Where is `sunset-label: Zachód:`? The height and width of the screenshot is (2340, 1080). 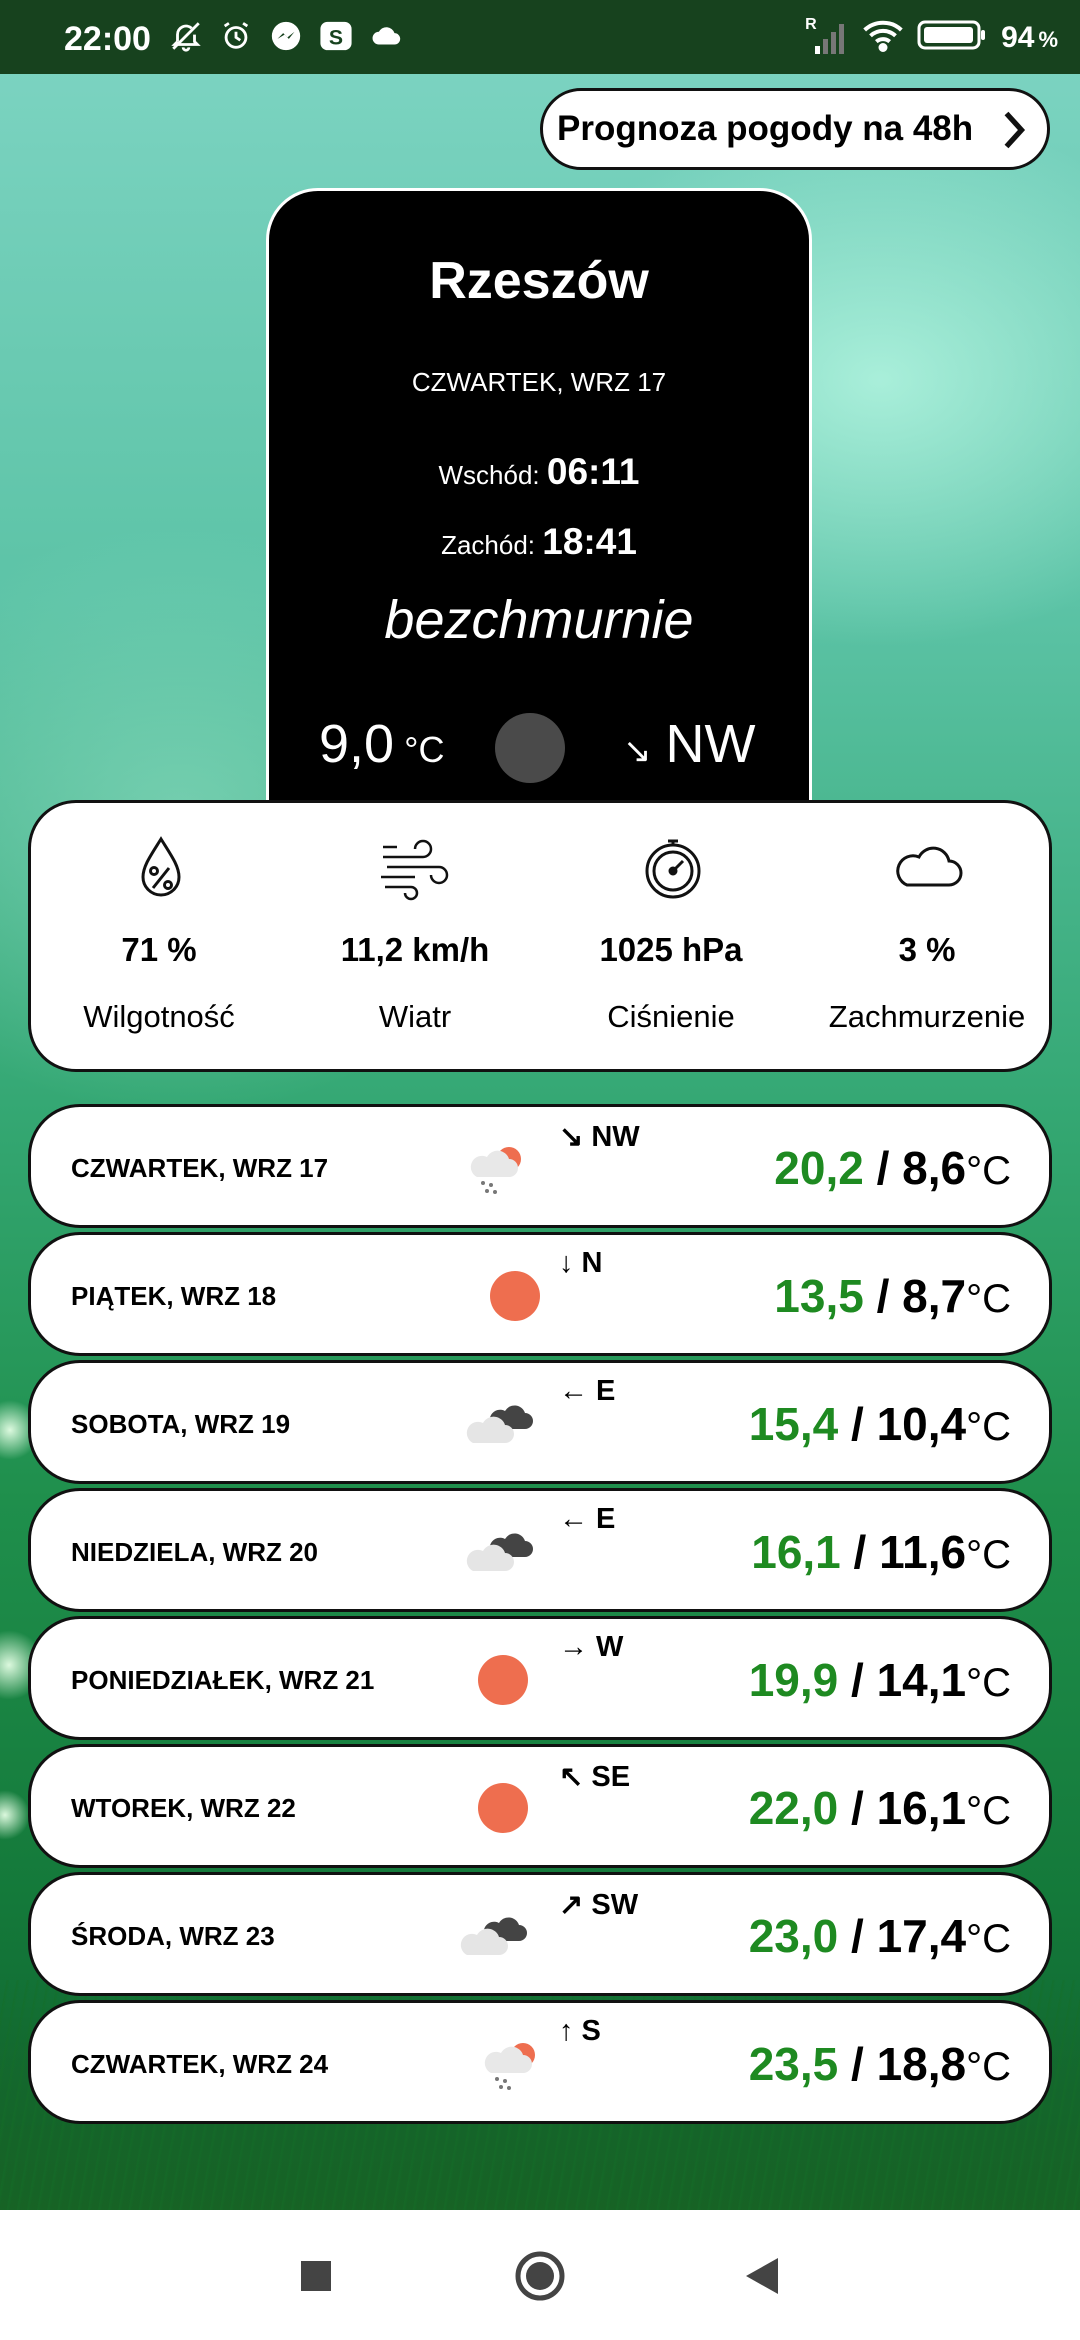
sunset-label: Zachód: is located at coordinates (488, 545).